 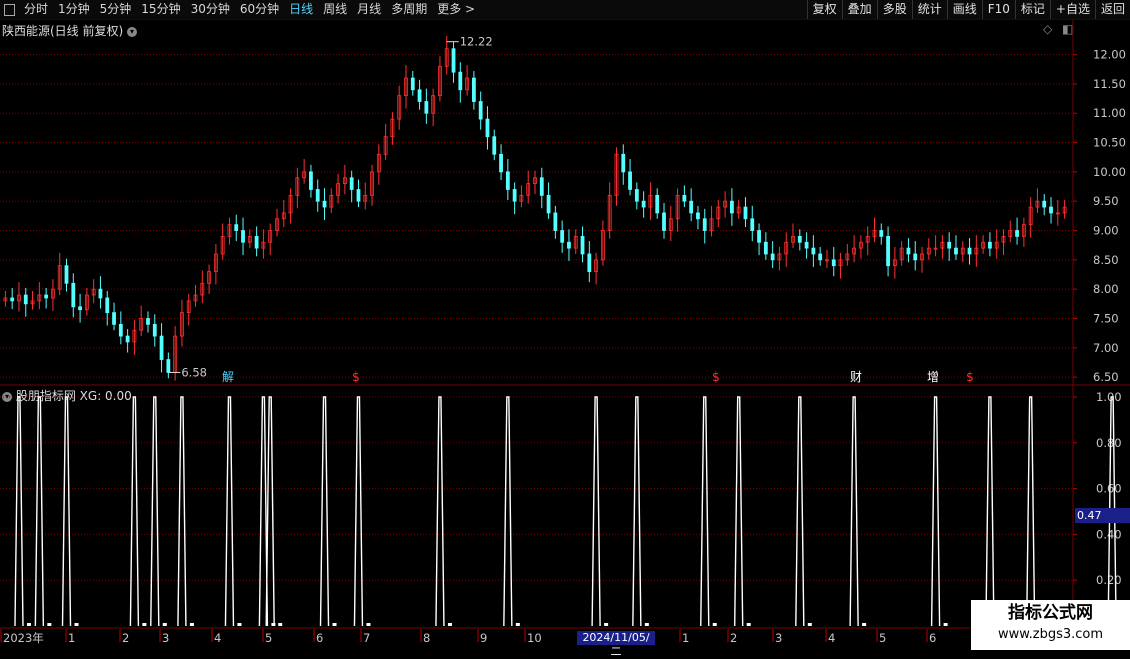 I want to click on x-tick-label: 9, so click(x=483, y=638).